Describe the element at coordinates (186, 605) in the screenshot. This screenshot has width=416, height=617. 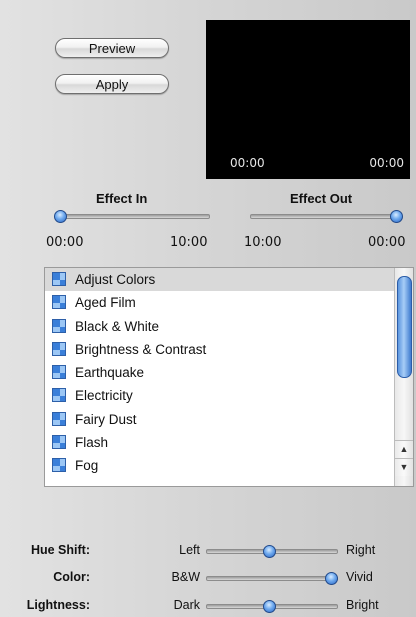
I see `adjust-min-label: Dark` at that location.